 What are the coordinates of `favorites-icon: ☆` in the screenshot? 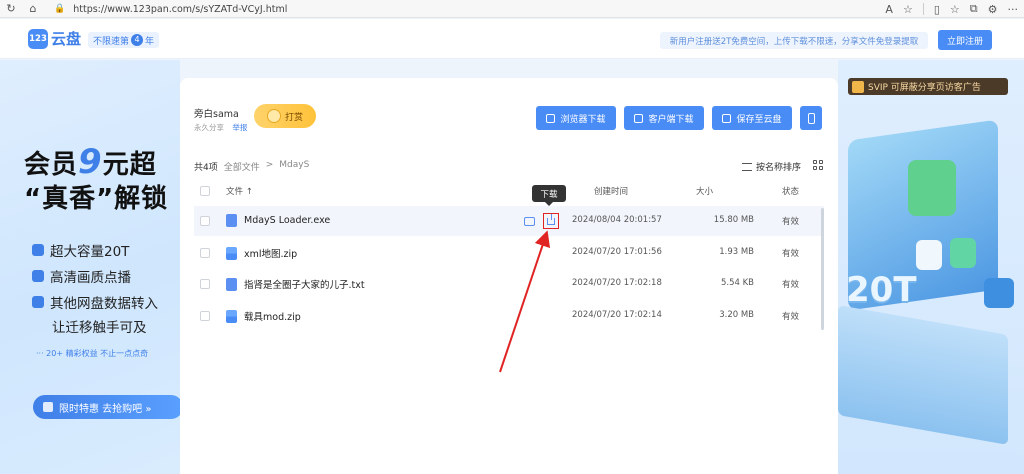 It's located at (955, 9).